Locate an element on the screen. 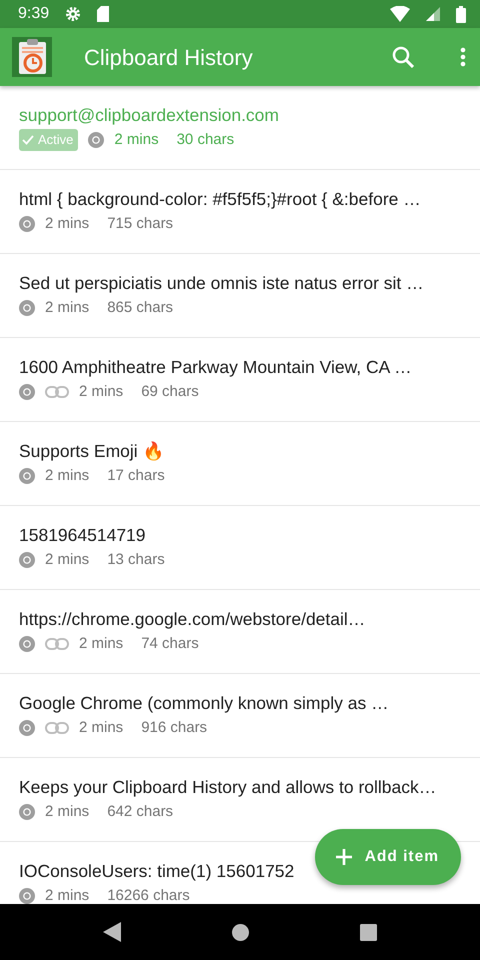 Image resolution: width=480 pixels, height=960 pixels. char-count: 16266 chars is located at coordinates (148, 895).